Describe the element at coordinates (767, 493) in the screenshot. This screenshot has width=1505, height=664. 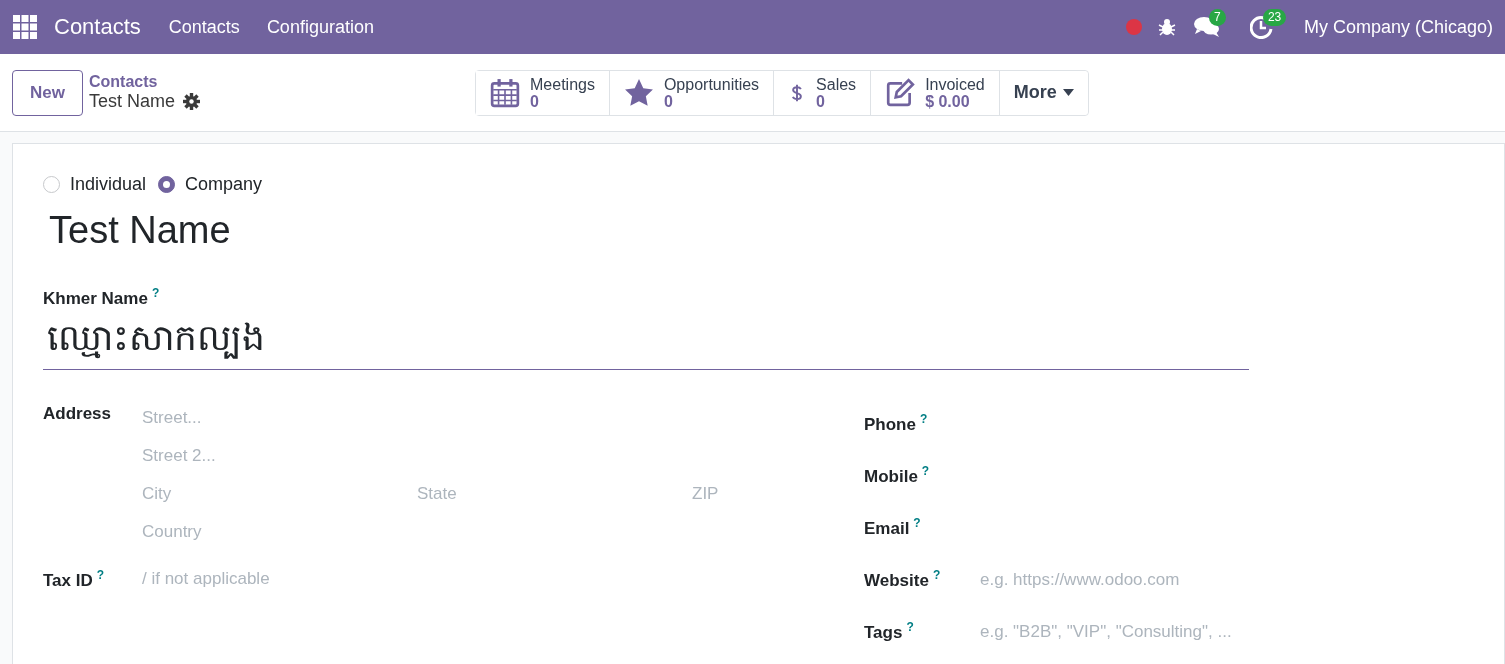
I see `zip-field: ZIP` at that location.